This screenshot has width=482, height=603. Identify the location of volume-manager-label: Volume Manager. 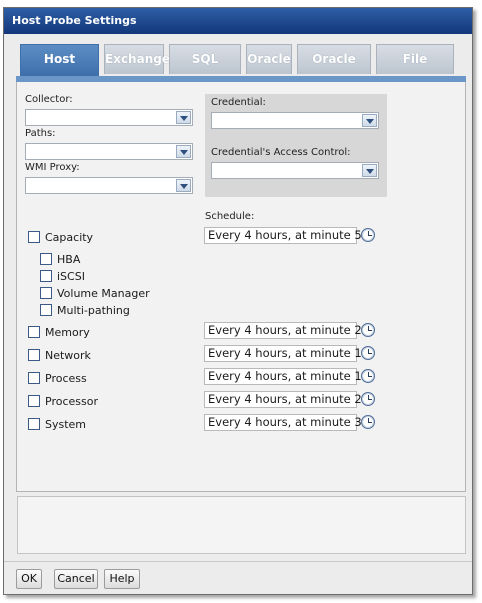
(103, 293).